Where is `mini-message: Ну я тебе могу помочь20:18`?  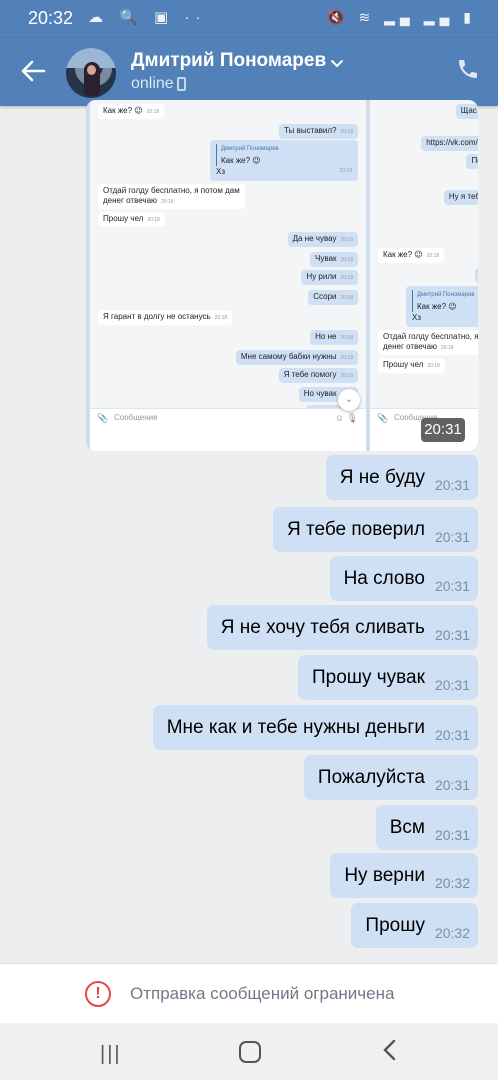
mini-message: Ну я тебе могу помочь20:18 is located at coordinates (460, 197).